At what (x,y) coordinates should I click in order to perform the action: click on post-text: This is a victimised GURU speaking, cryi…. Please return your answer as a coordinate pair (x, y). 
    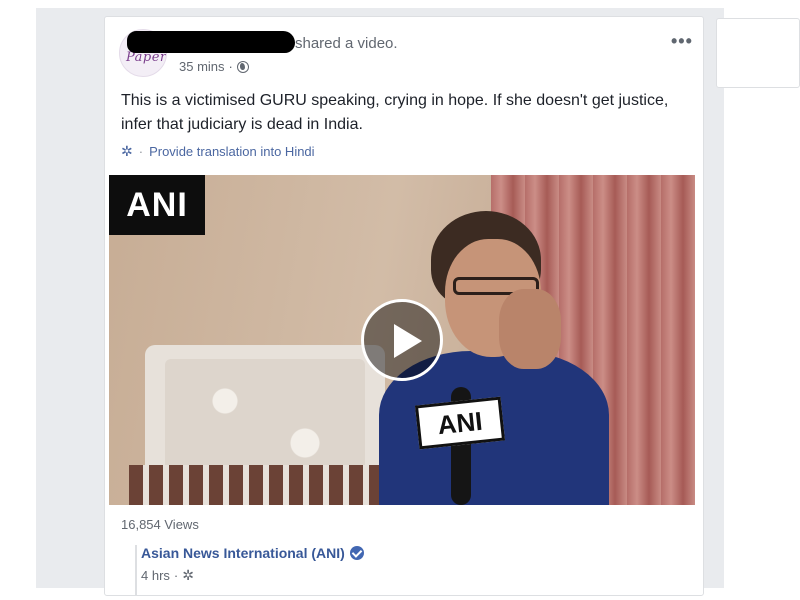
    Looking at the image, I should click on (395, 112).